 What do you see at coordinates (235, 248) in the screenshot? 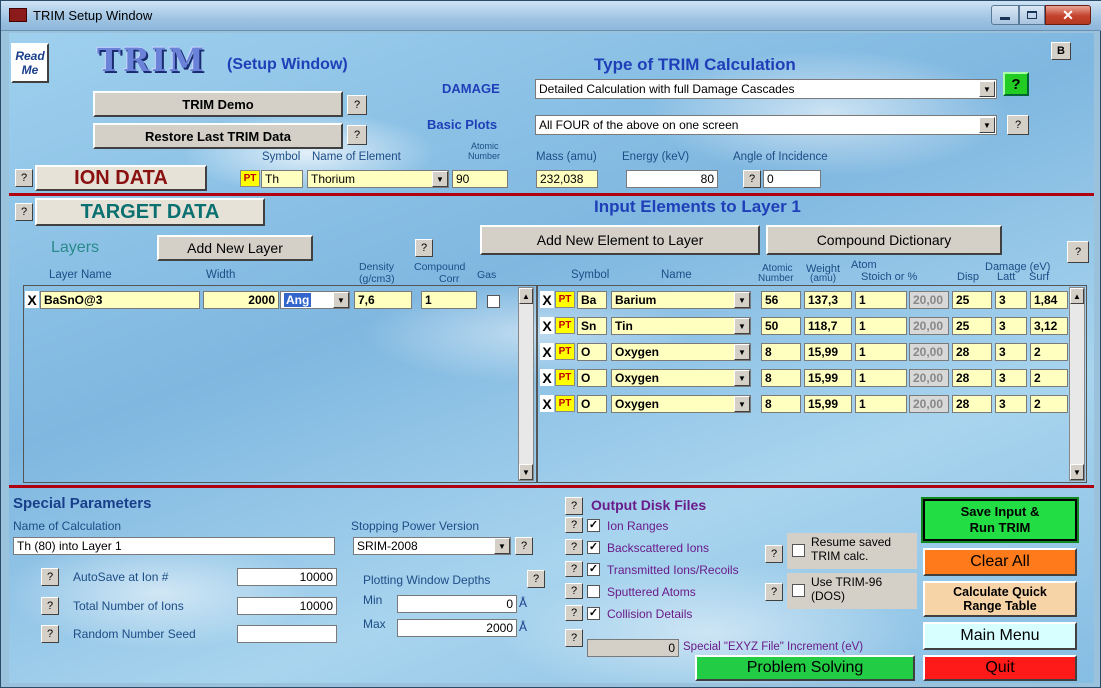
I see `add-new-layer-button: Add New Layer` at bounding box center [235, 248].